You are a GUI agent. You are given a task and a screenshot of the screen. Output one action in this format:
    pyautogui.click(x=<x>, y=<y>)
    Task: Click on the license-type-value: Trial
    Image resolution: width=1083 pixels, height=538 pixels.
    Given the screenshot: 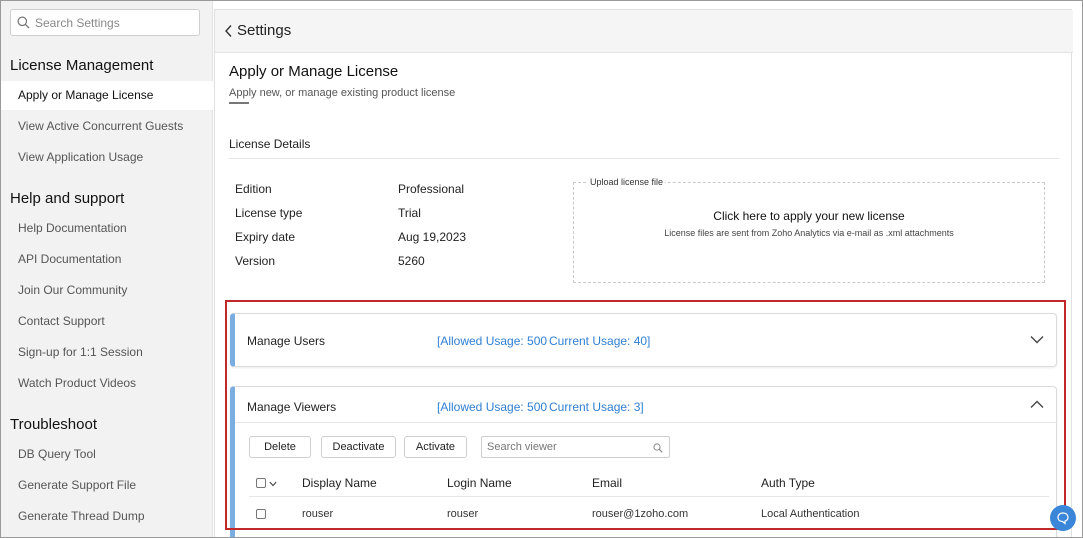 What is the action you would take?
    pyautogui.click(x=409, y=213)
    